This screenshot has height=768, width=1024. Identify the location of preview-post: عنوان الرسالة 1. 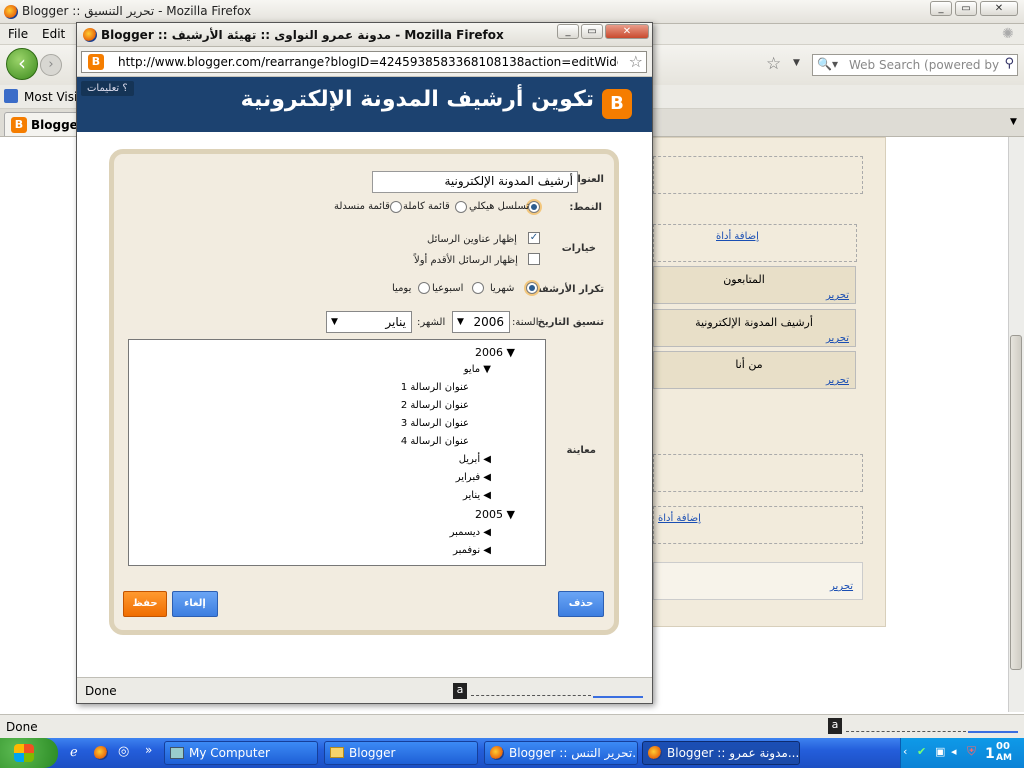
(435, 387).